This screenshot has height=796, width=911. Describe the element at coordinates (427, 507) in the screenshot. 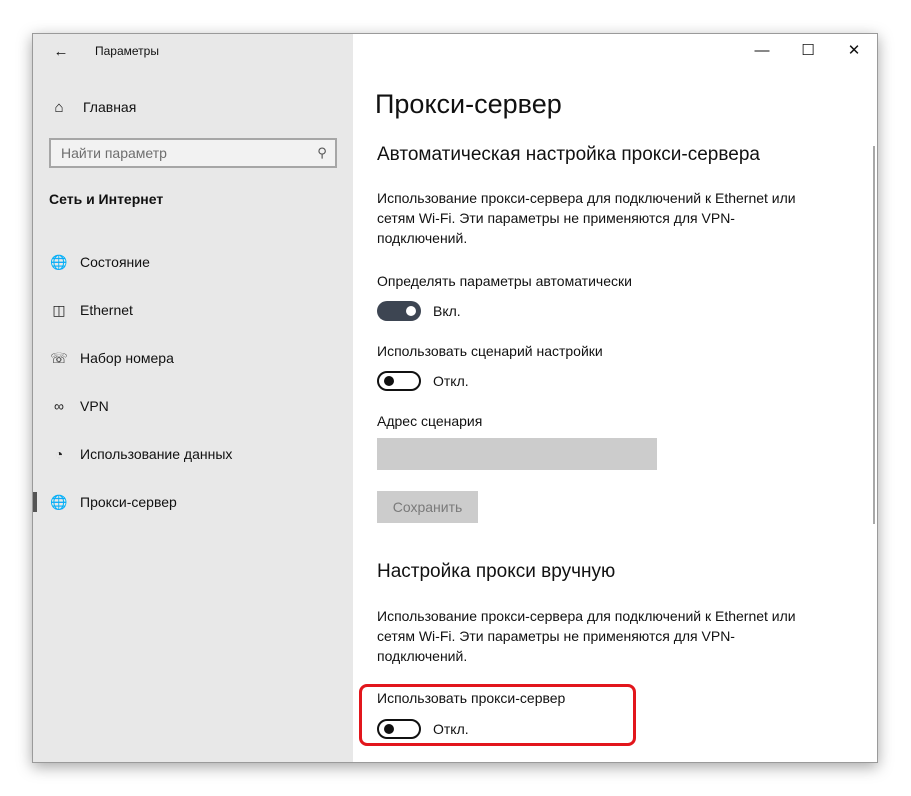

I see `save-button: Сохранить` at that location.